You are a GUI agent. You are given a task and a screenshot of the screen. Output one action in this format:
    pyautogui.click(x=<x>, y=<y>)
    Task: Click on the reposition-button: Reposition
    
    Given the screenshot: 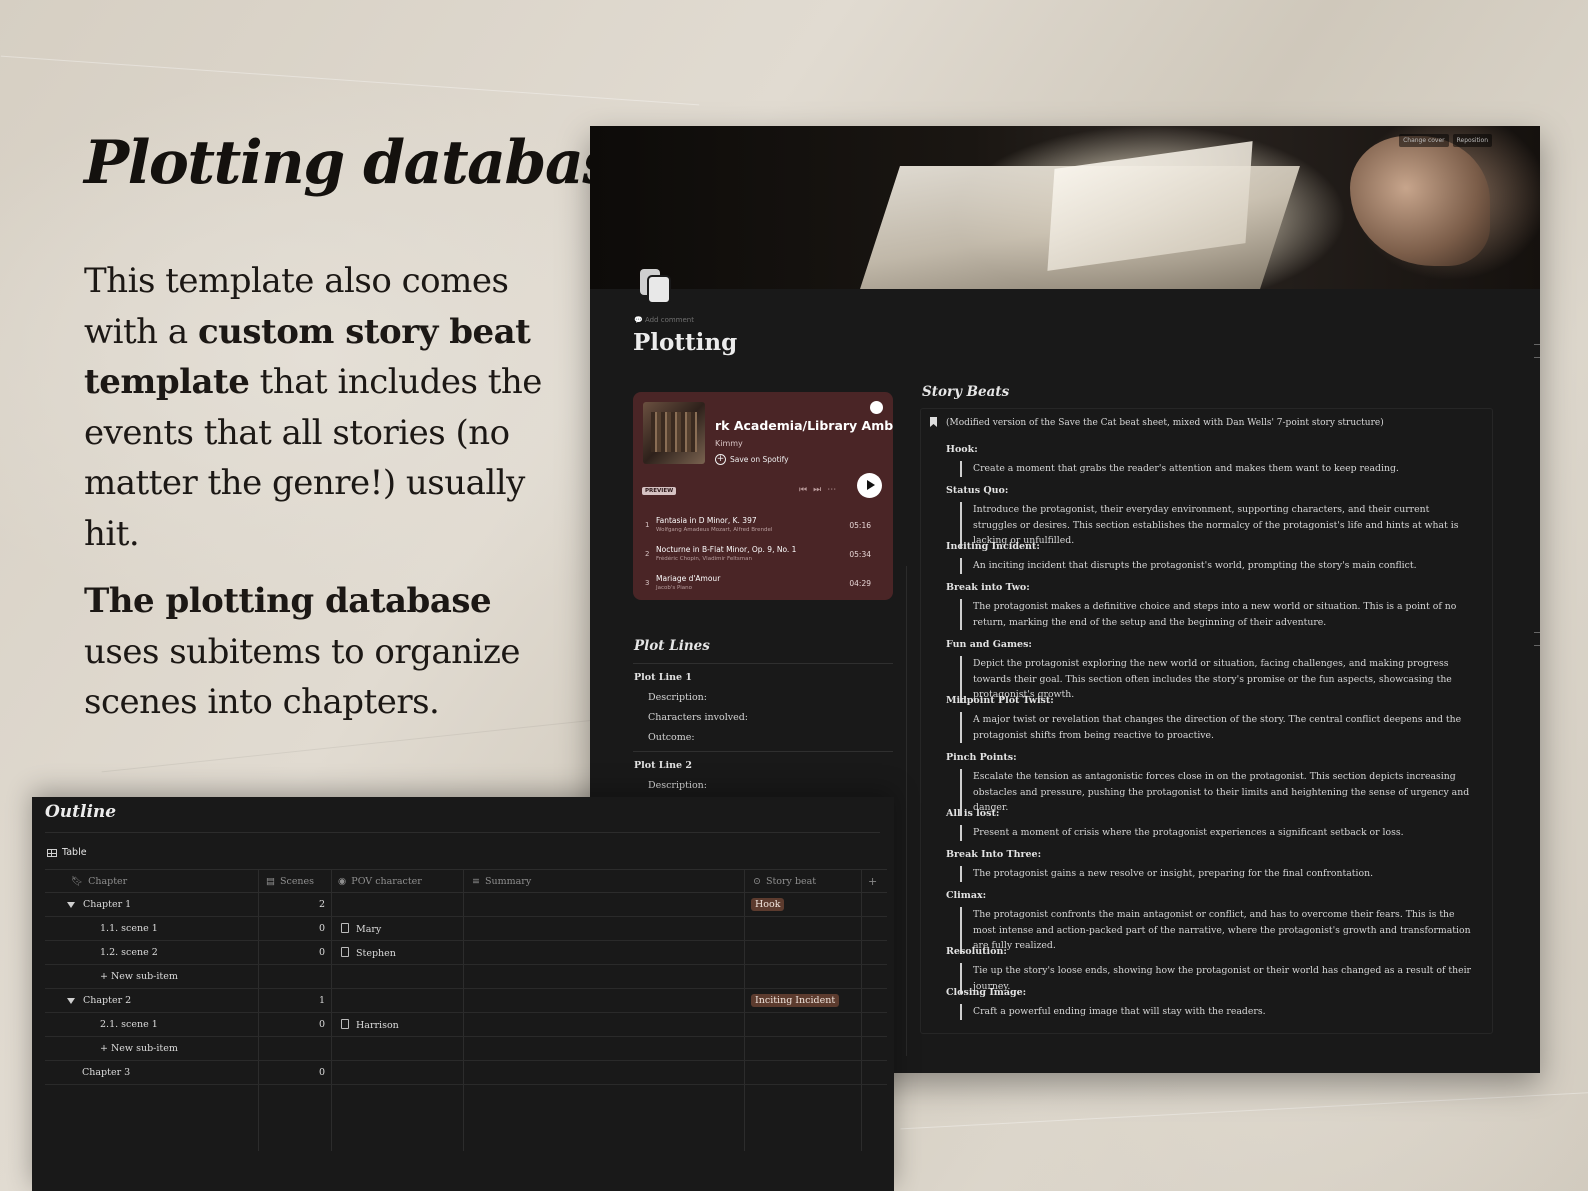 What is the action you would take?
    pyautogui.click(x=1472, y=140)
    